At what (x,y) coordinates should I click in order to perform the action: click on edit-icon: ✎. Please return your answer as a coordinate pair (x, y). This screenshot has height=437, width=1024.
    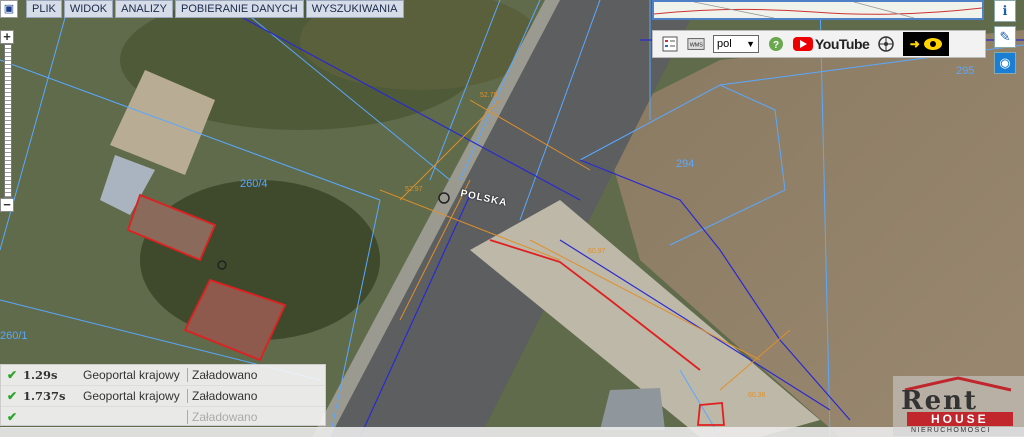
    Looking at the image, I should click on (1005, 37).